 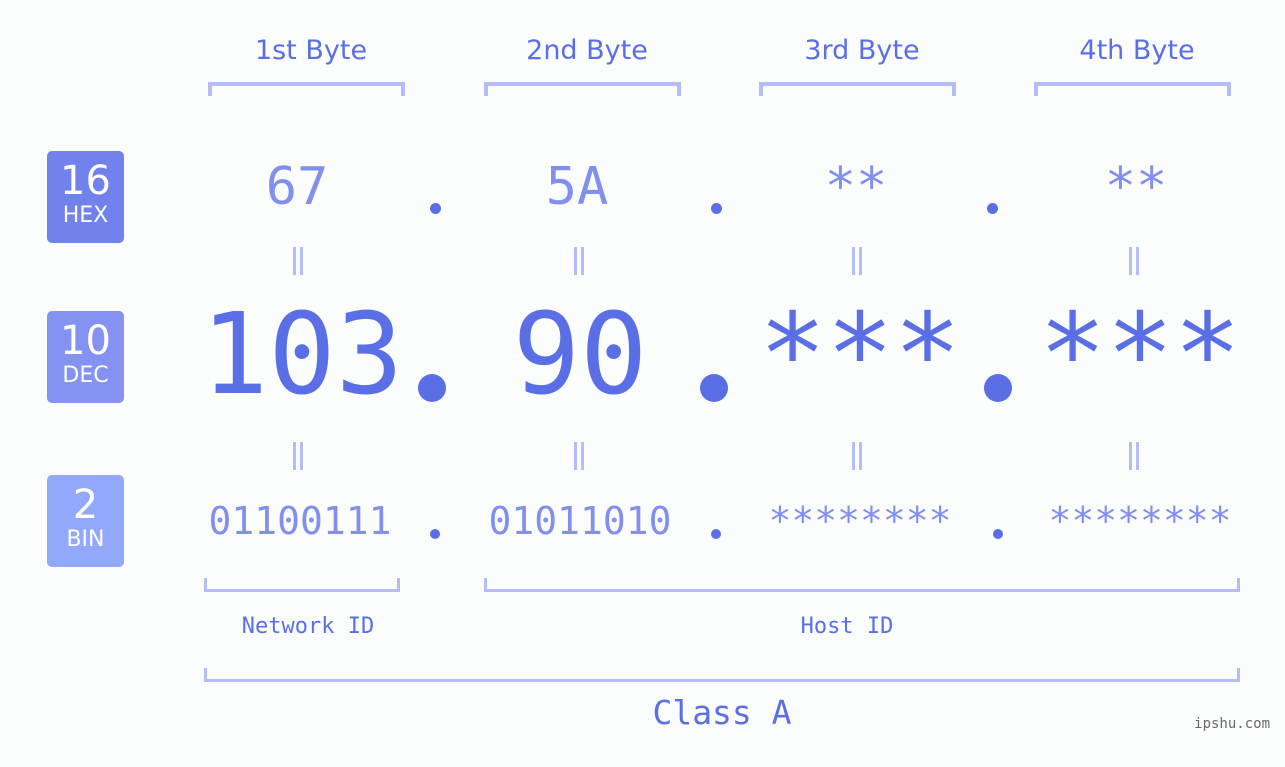 I want to click on dec-byte-2: 90, so click(x=580, y=355).